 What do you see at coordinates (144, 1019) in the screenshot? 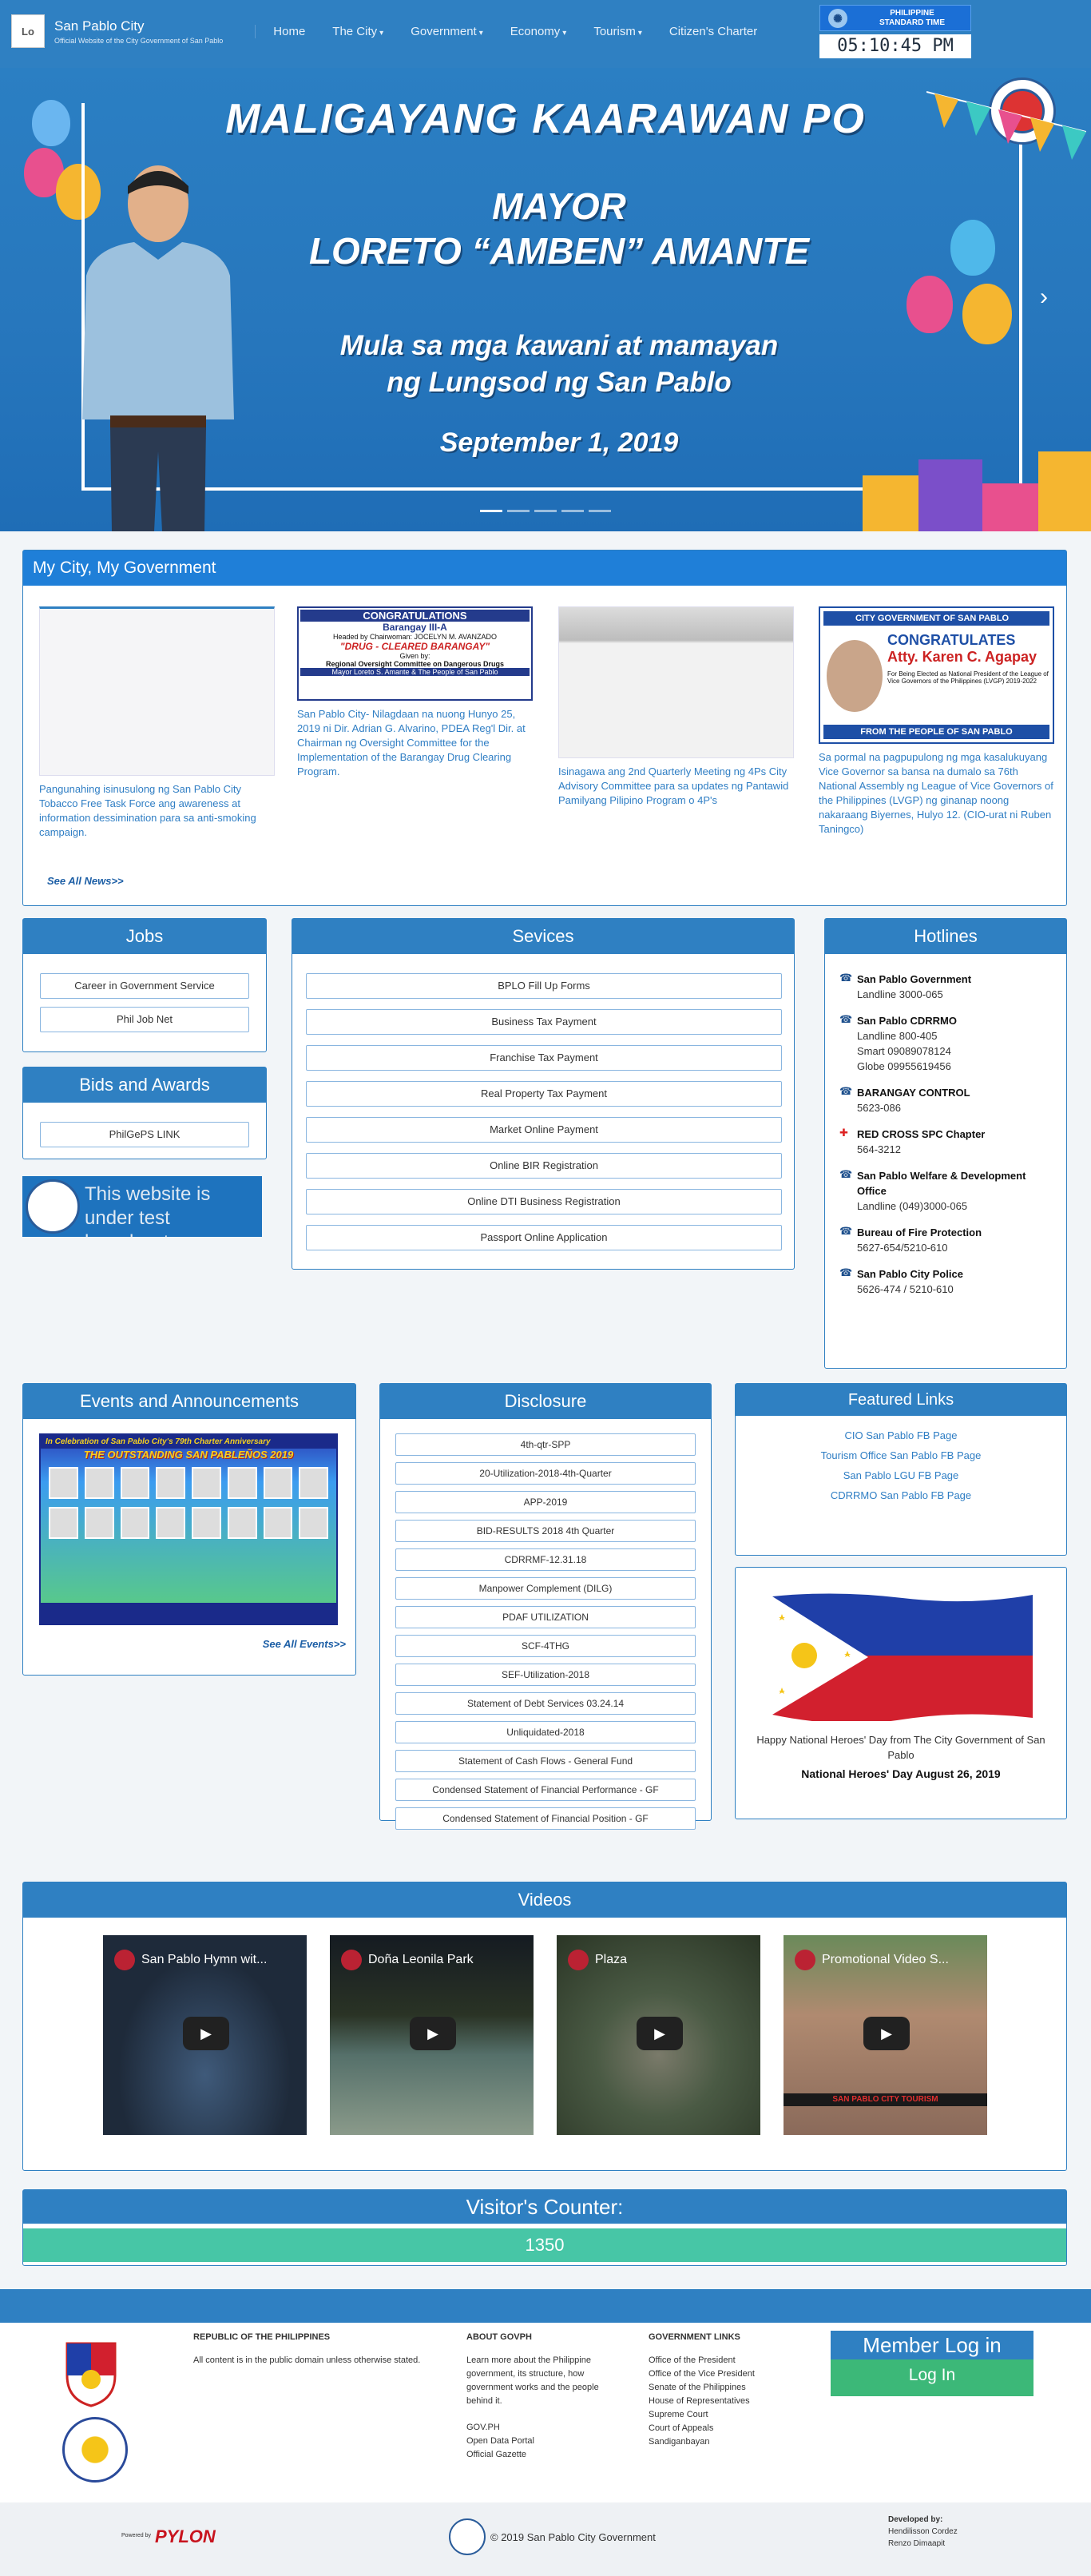
I see `job-link: Phil Job Net` at bounding box center [144, 1019].